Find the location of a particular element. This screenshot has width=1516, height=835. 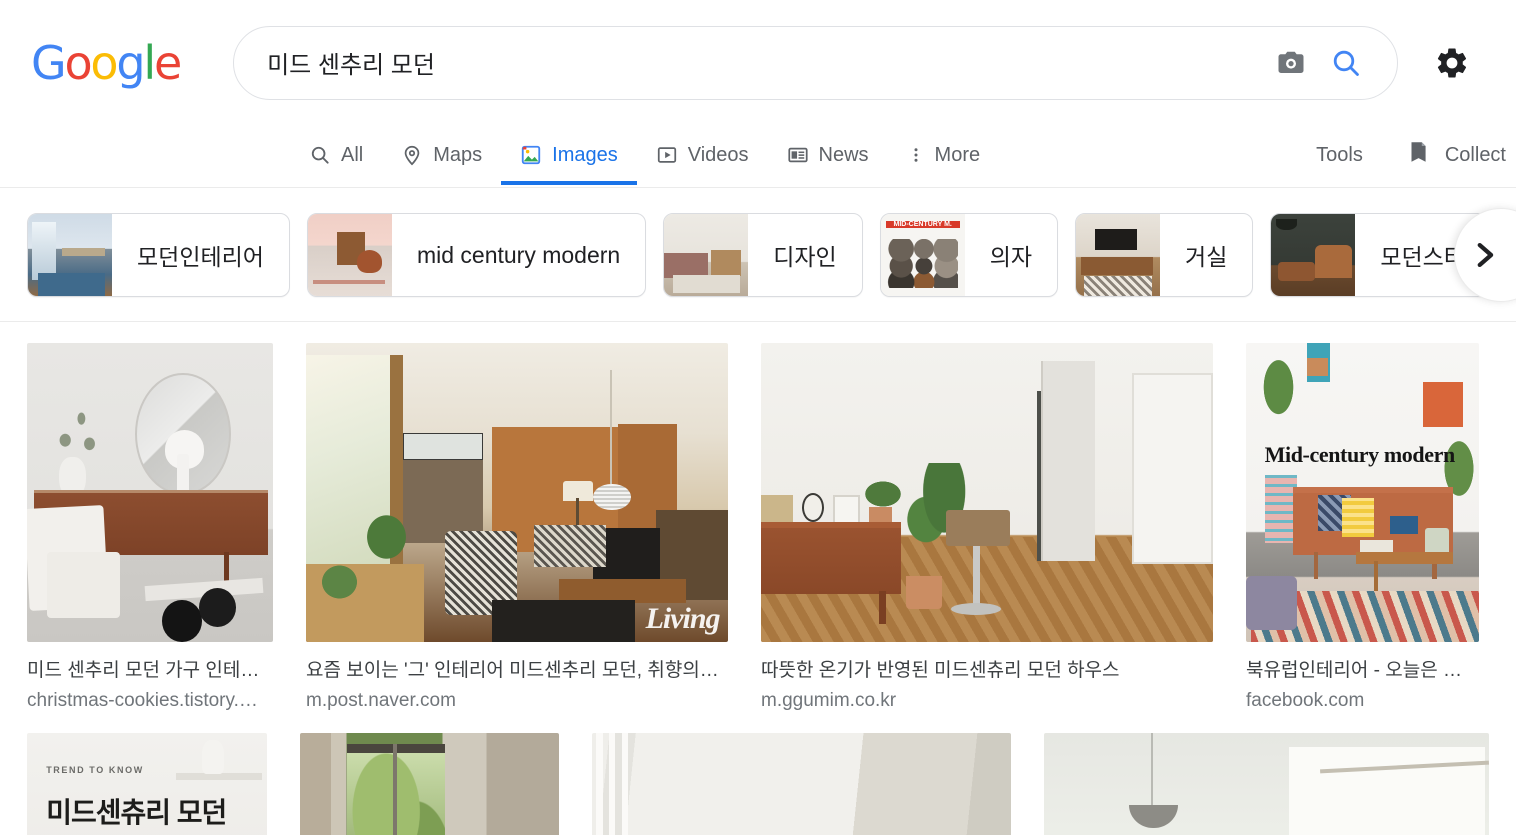

camera-icon is located at coordinates (1291, 63).